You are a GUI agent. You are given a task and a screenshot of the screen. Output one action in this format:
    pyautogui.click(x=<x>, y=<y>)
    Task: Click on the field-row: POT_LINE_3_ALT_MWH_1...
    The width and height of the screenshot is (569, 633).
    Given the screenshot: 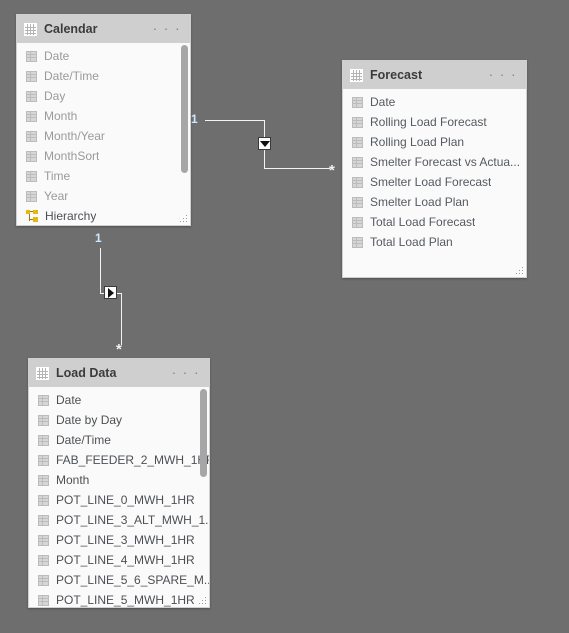 What is the action you would take?
    pyautogui.click(x=119, y=520)
    